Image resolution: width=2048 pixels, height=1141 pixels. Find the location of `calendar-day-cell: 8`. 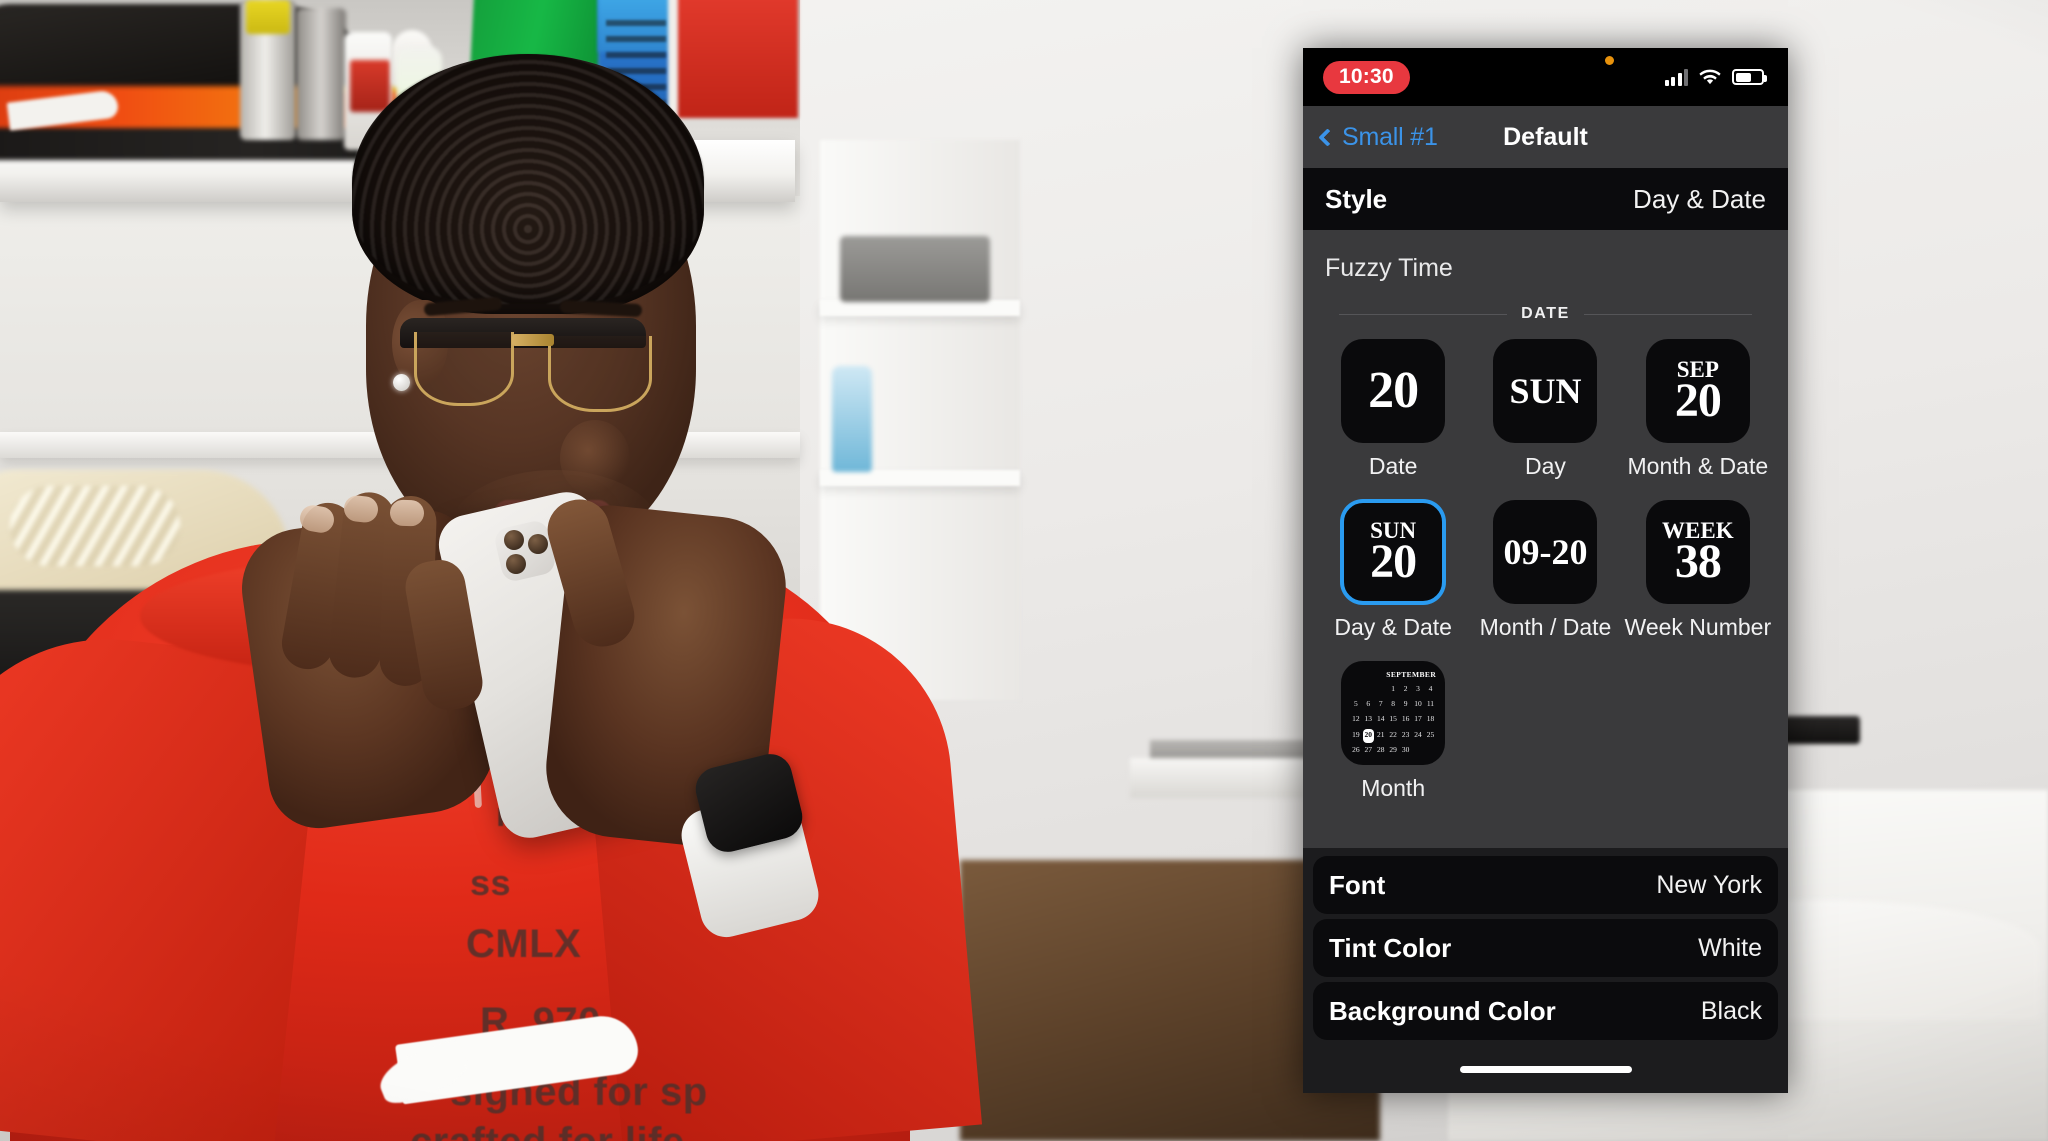

calendar-day-cell: 8 is located at coordinates (1393, 704).